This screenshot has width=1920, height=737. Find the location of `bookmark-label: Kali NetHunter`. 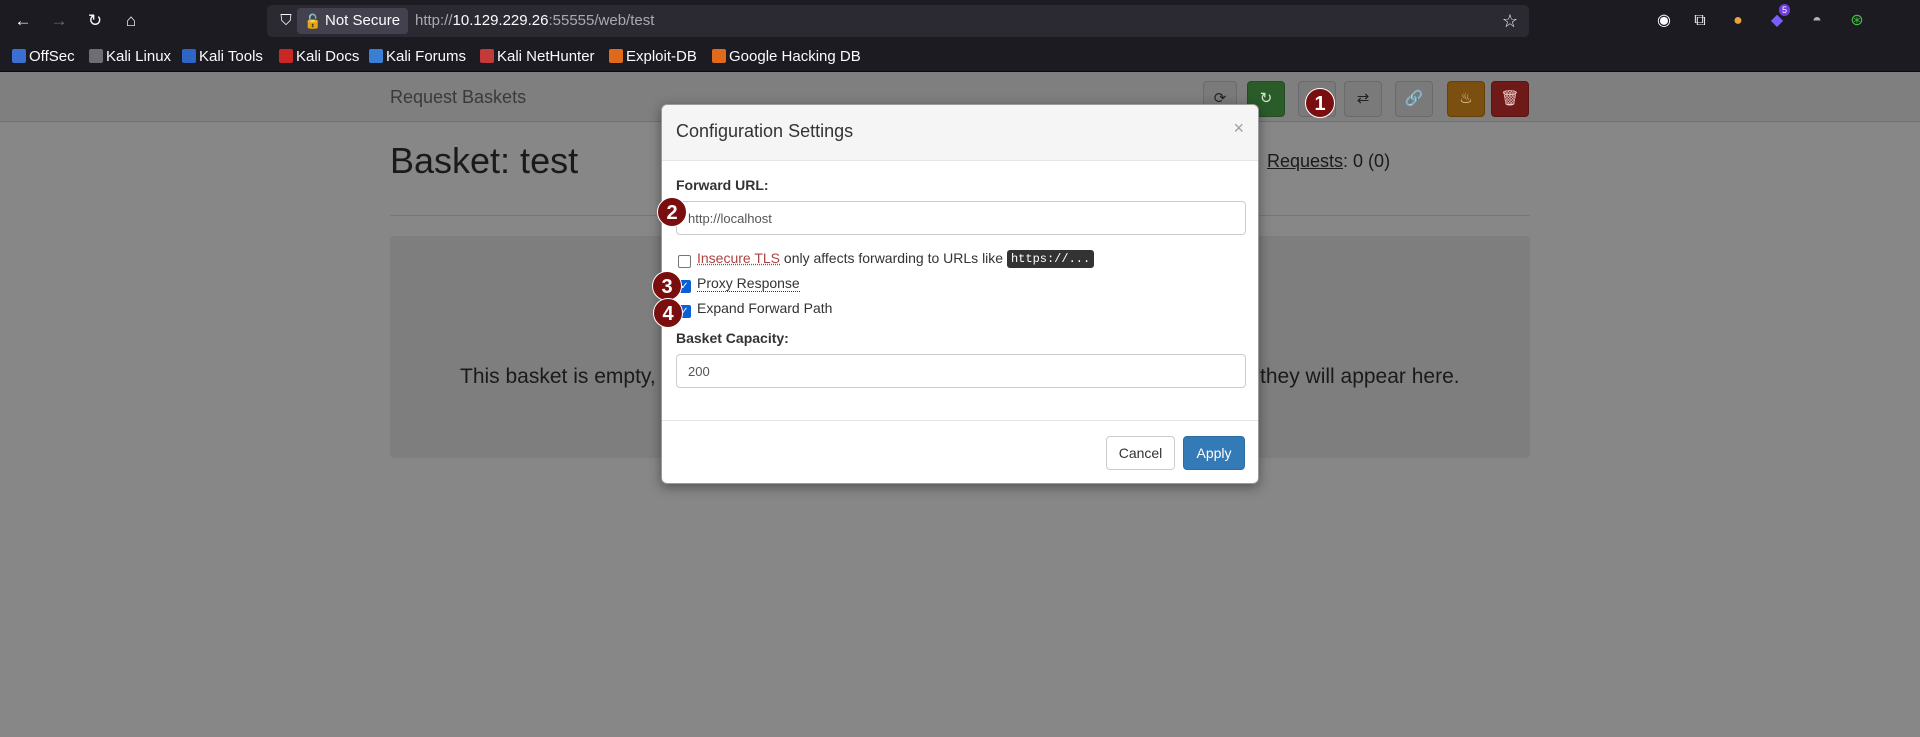

bookmark-label: Kali NetHunter is located at coordinates (546, 56).